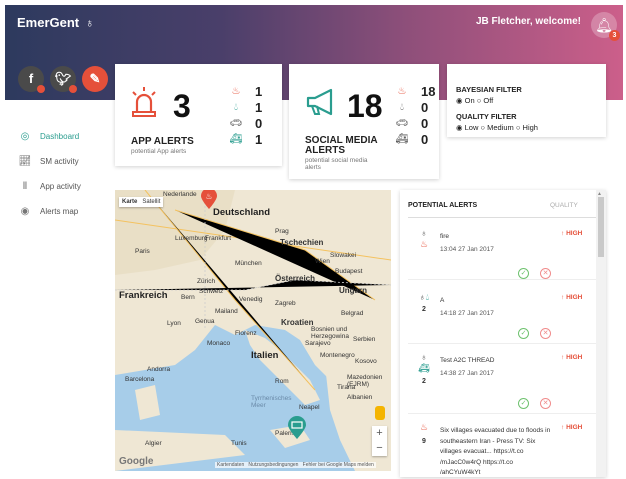 This screenshot has height=479, width=626. I want to click on map-label: Rom, so click(282, 381).